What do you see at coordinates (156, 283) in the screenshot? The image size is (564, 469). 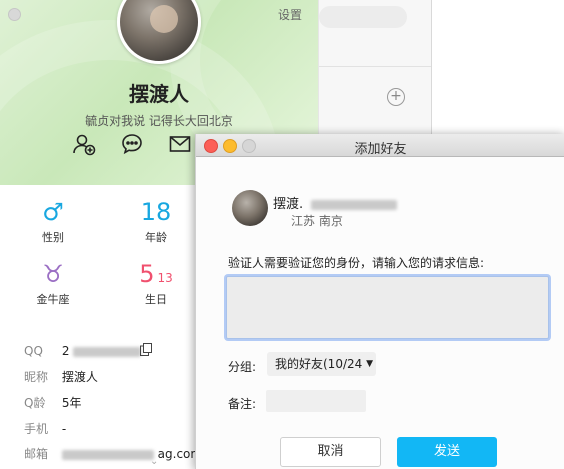 I see `stat-birthday: 5 13 生日` at bounding box center [156, 283].